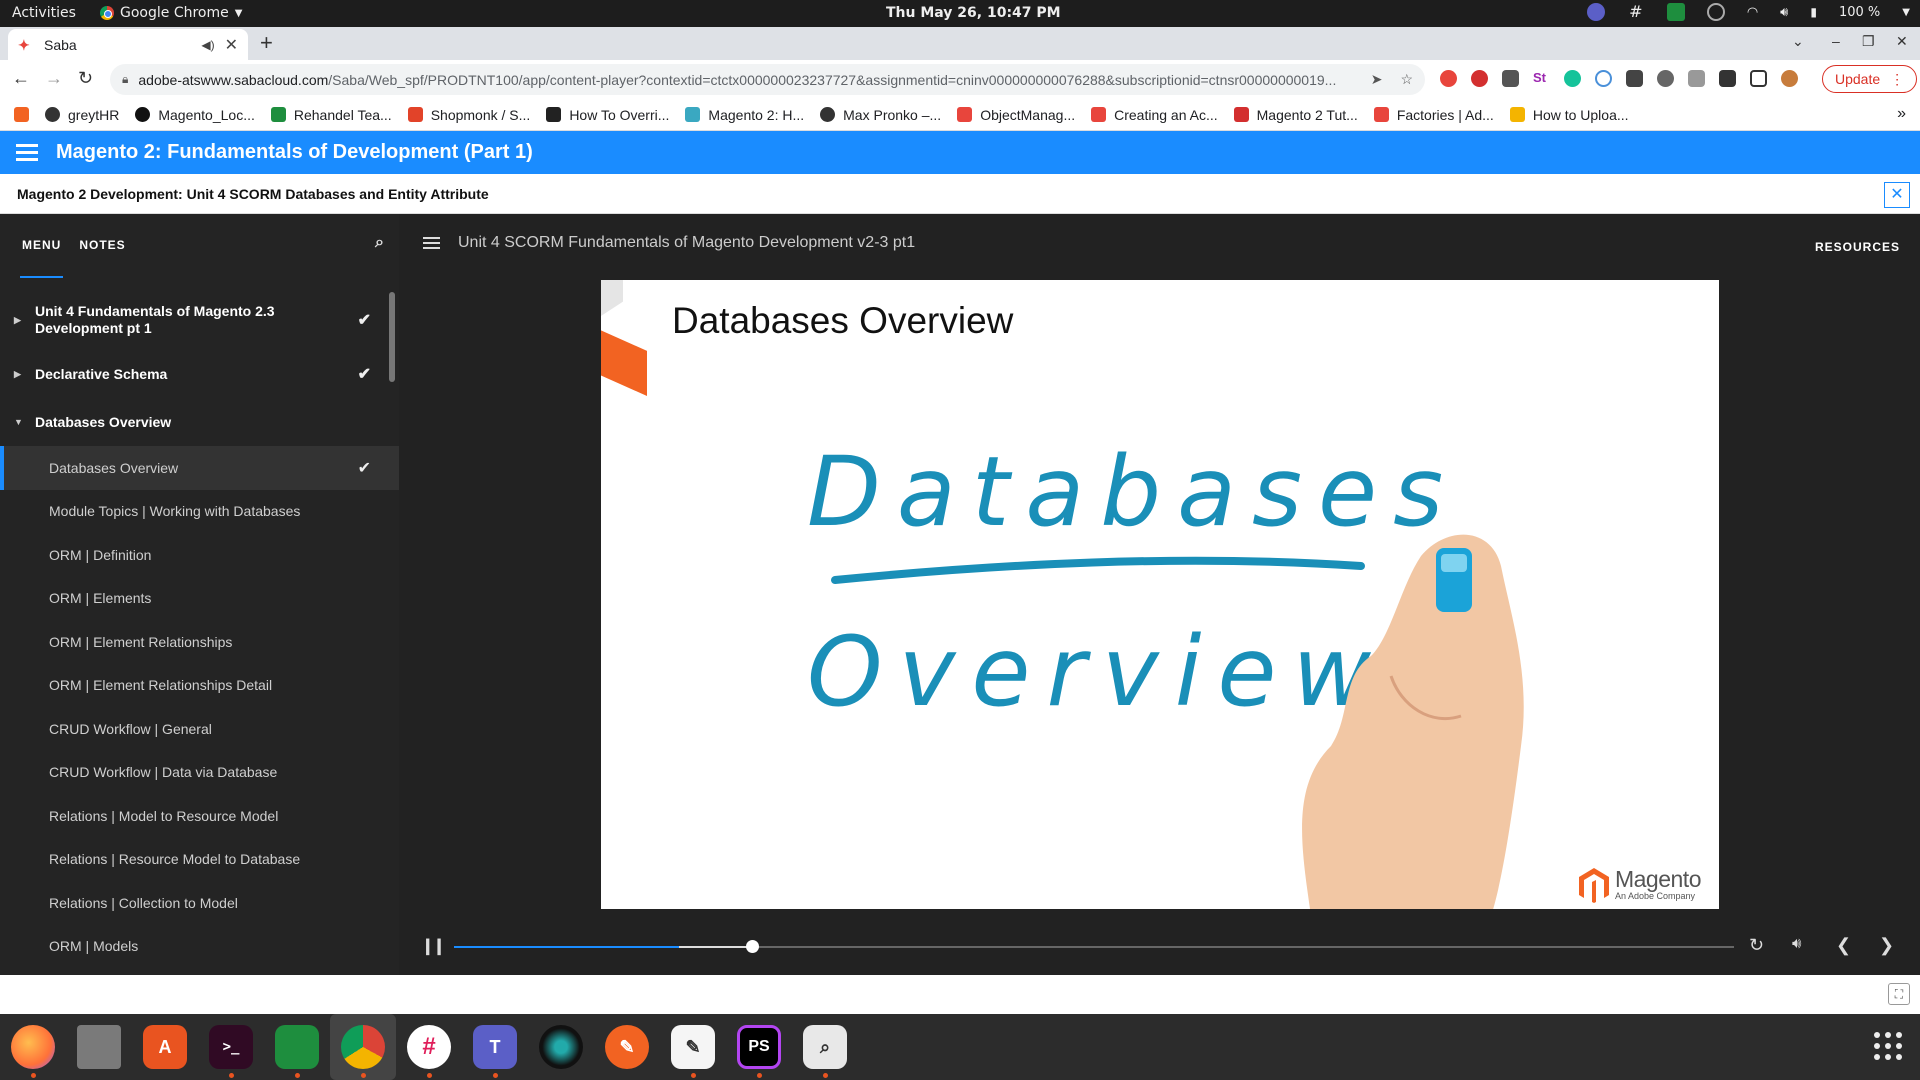 This screenshot has width=1920, height=1080. What do you see at coordinates (433, 946) in the screenshot?
I see `pause-icon: ❙❙` at bounding box center [433, 946].